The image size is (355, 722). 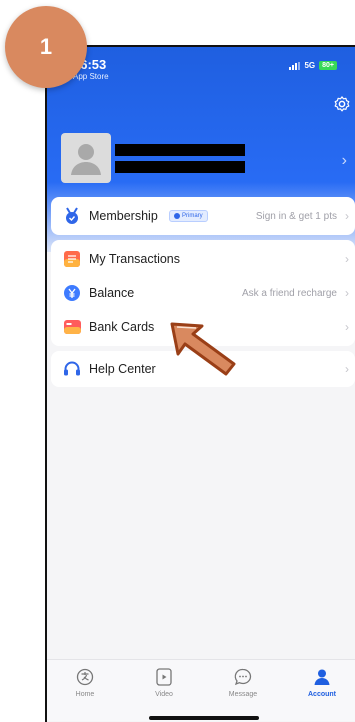 I want to click on primary-badge: Primary, so click(x=188, y=216).